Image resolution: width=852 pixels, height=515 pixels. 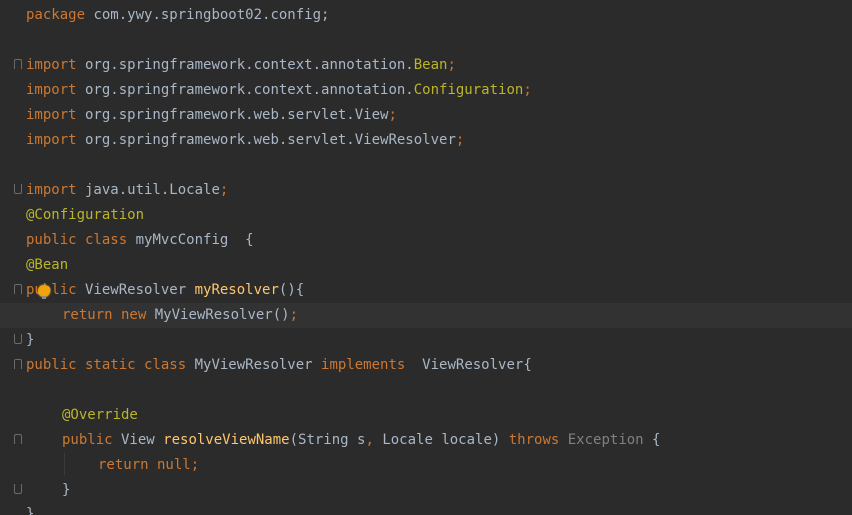 What do you see at coordinates (439, 290) in the screenshot?
I see `code-line: public ViewResolver myResolver(){` at bounding box center [439, 290].